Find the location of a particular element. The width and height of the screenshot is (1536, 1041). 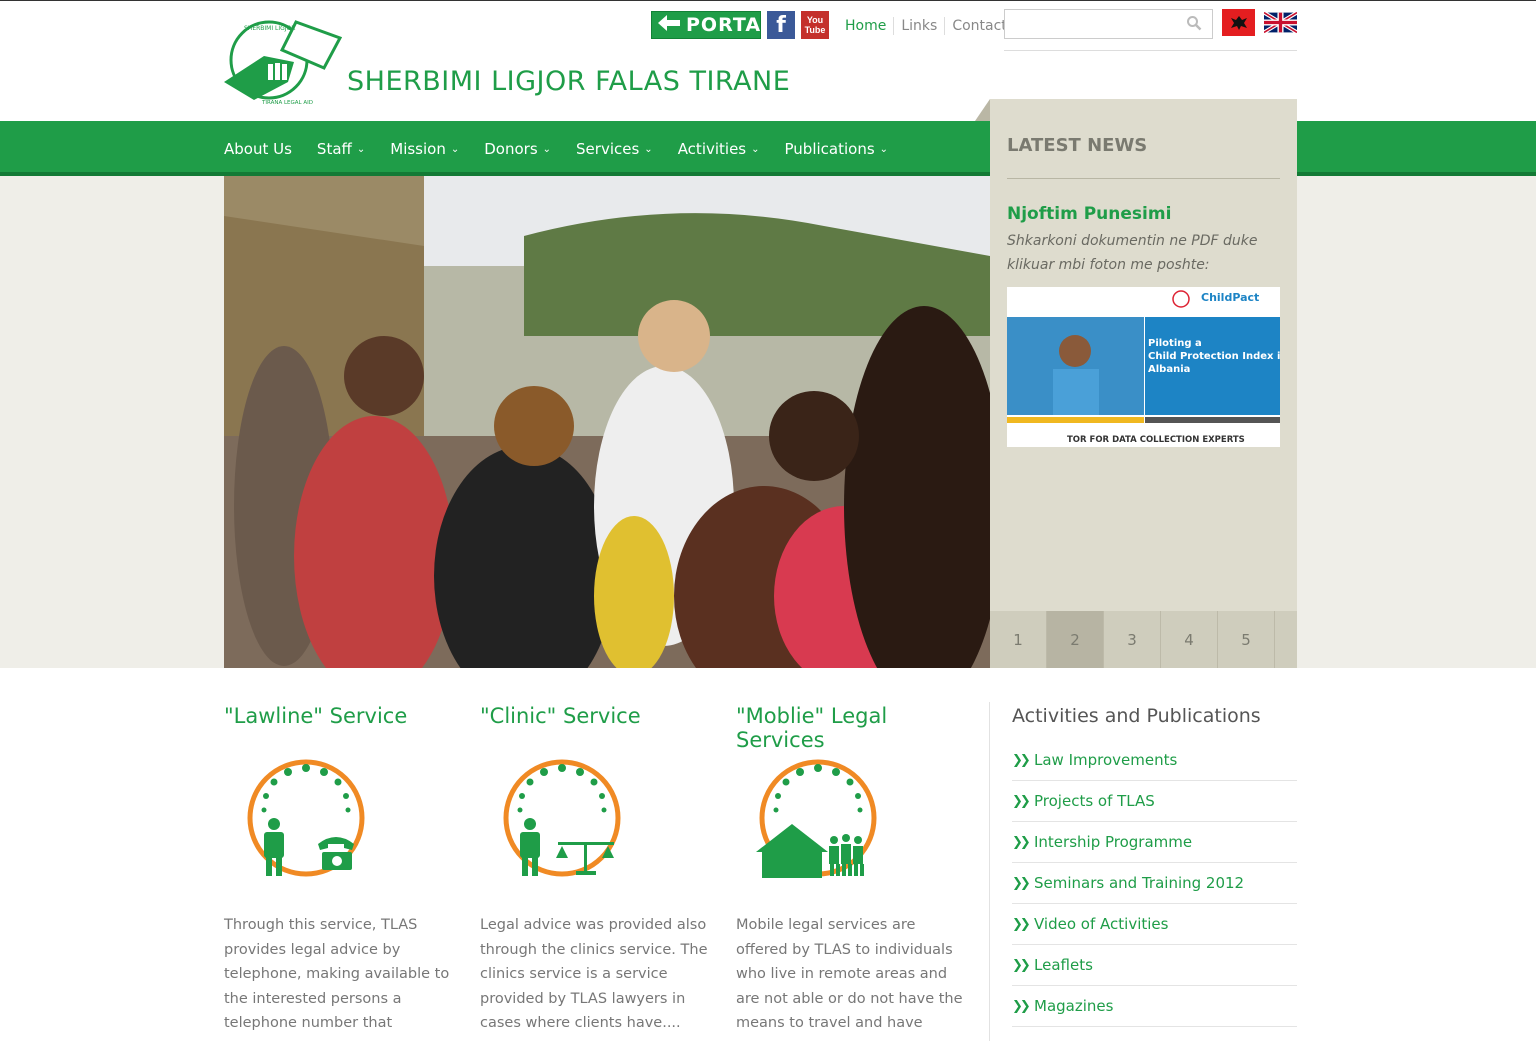

nav-donors: Donors ⌄ is located at coordinates (517, 149).